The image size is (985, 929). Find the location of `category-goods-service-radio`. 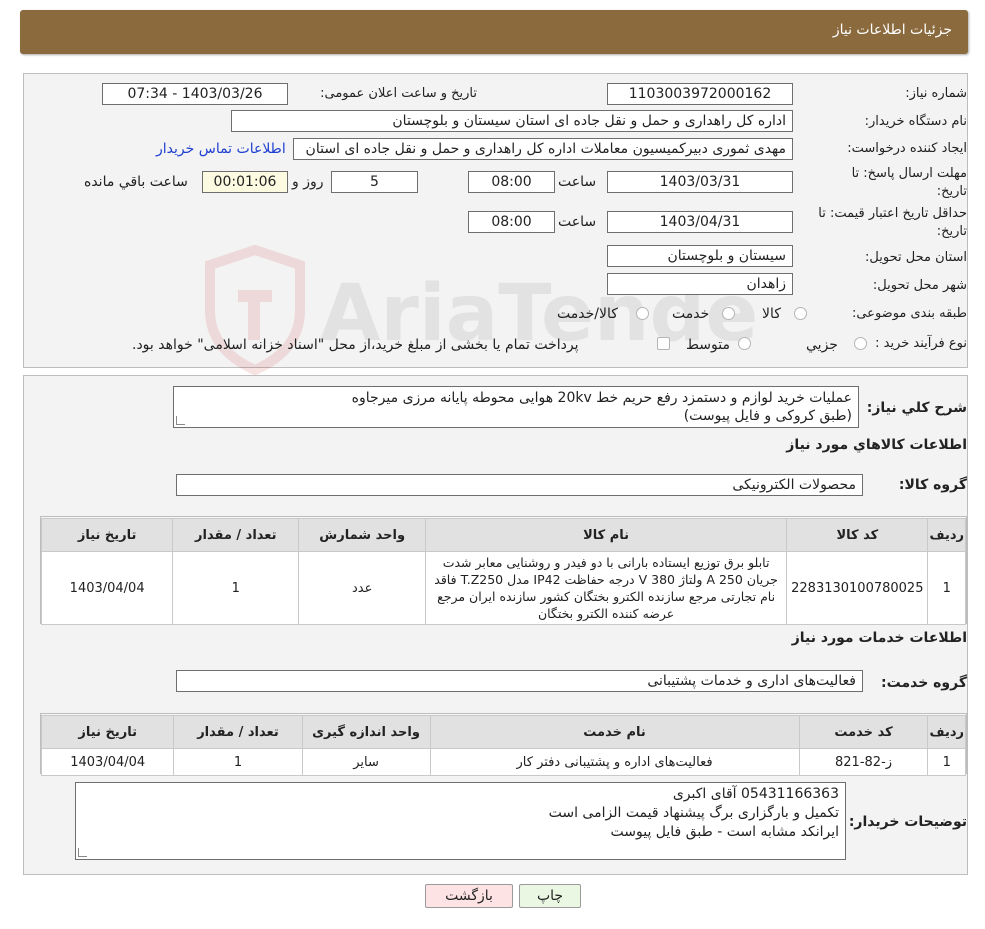

category-goods-service-radio is located at coordinates (642, 313).